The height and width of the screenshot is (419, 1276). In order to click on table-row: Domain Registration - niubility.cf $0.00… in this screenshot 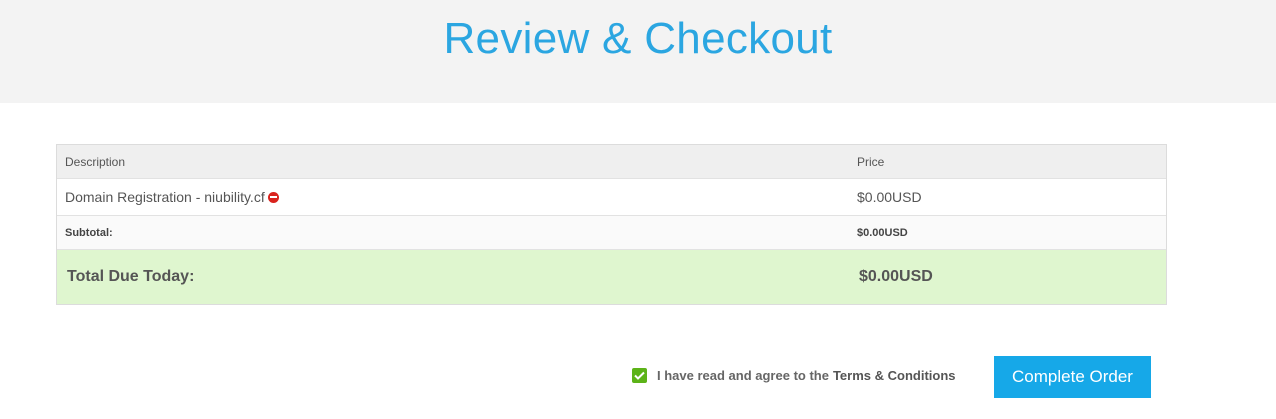, I will do `click(611, 197)`.